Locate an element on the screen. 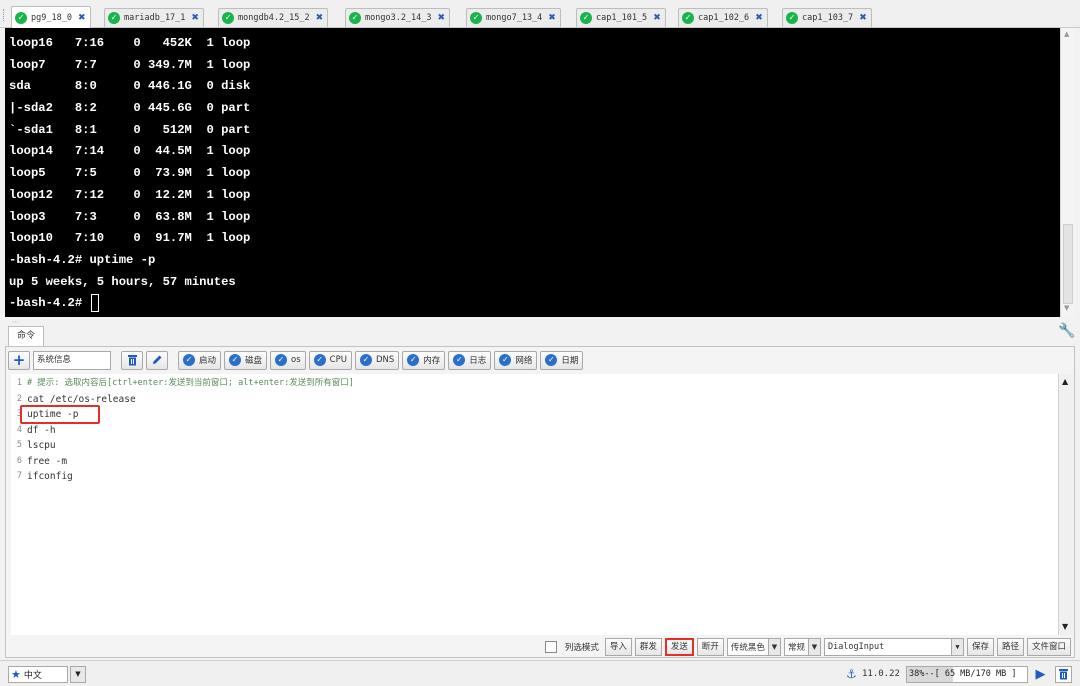  add-button: + is located at coordinates (19, 360).